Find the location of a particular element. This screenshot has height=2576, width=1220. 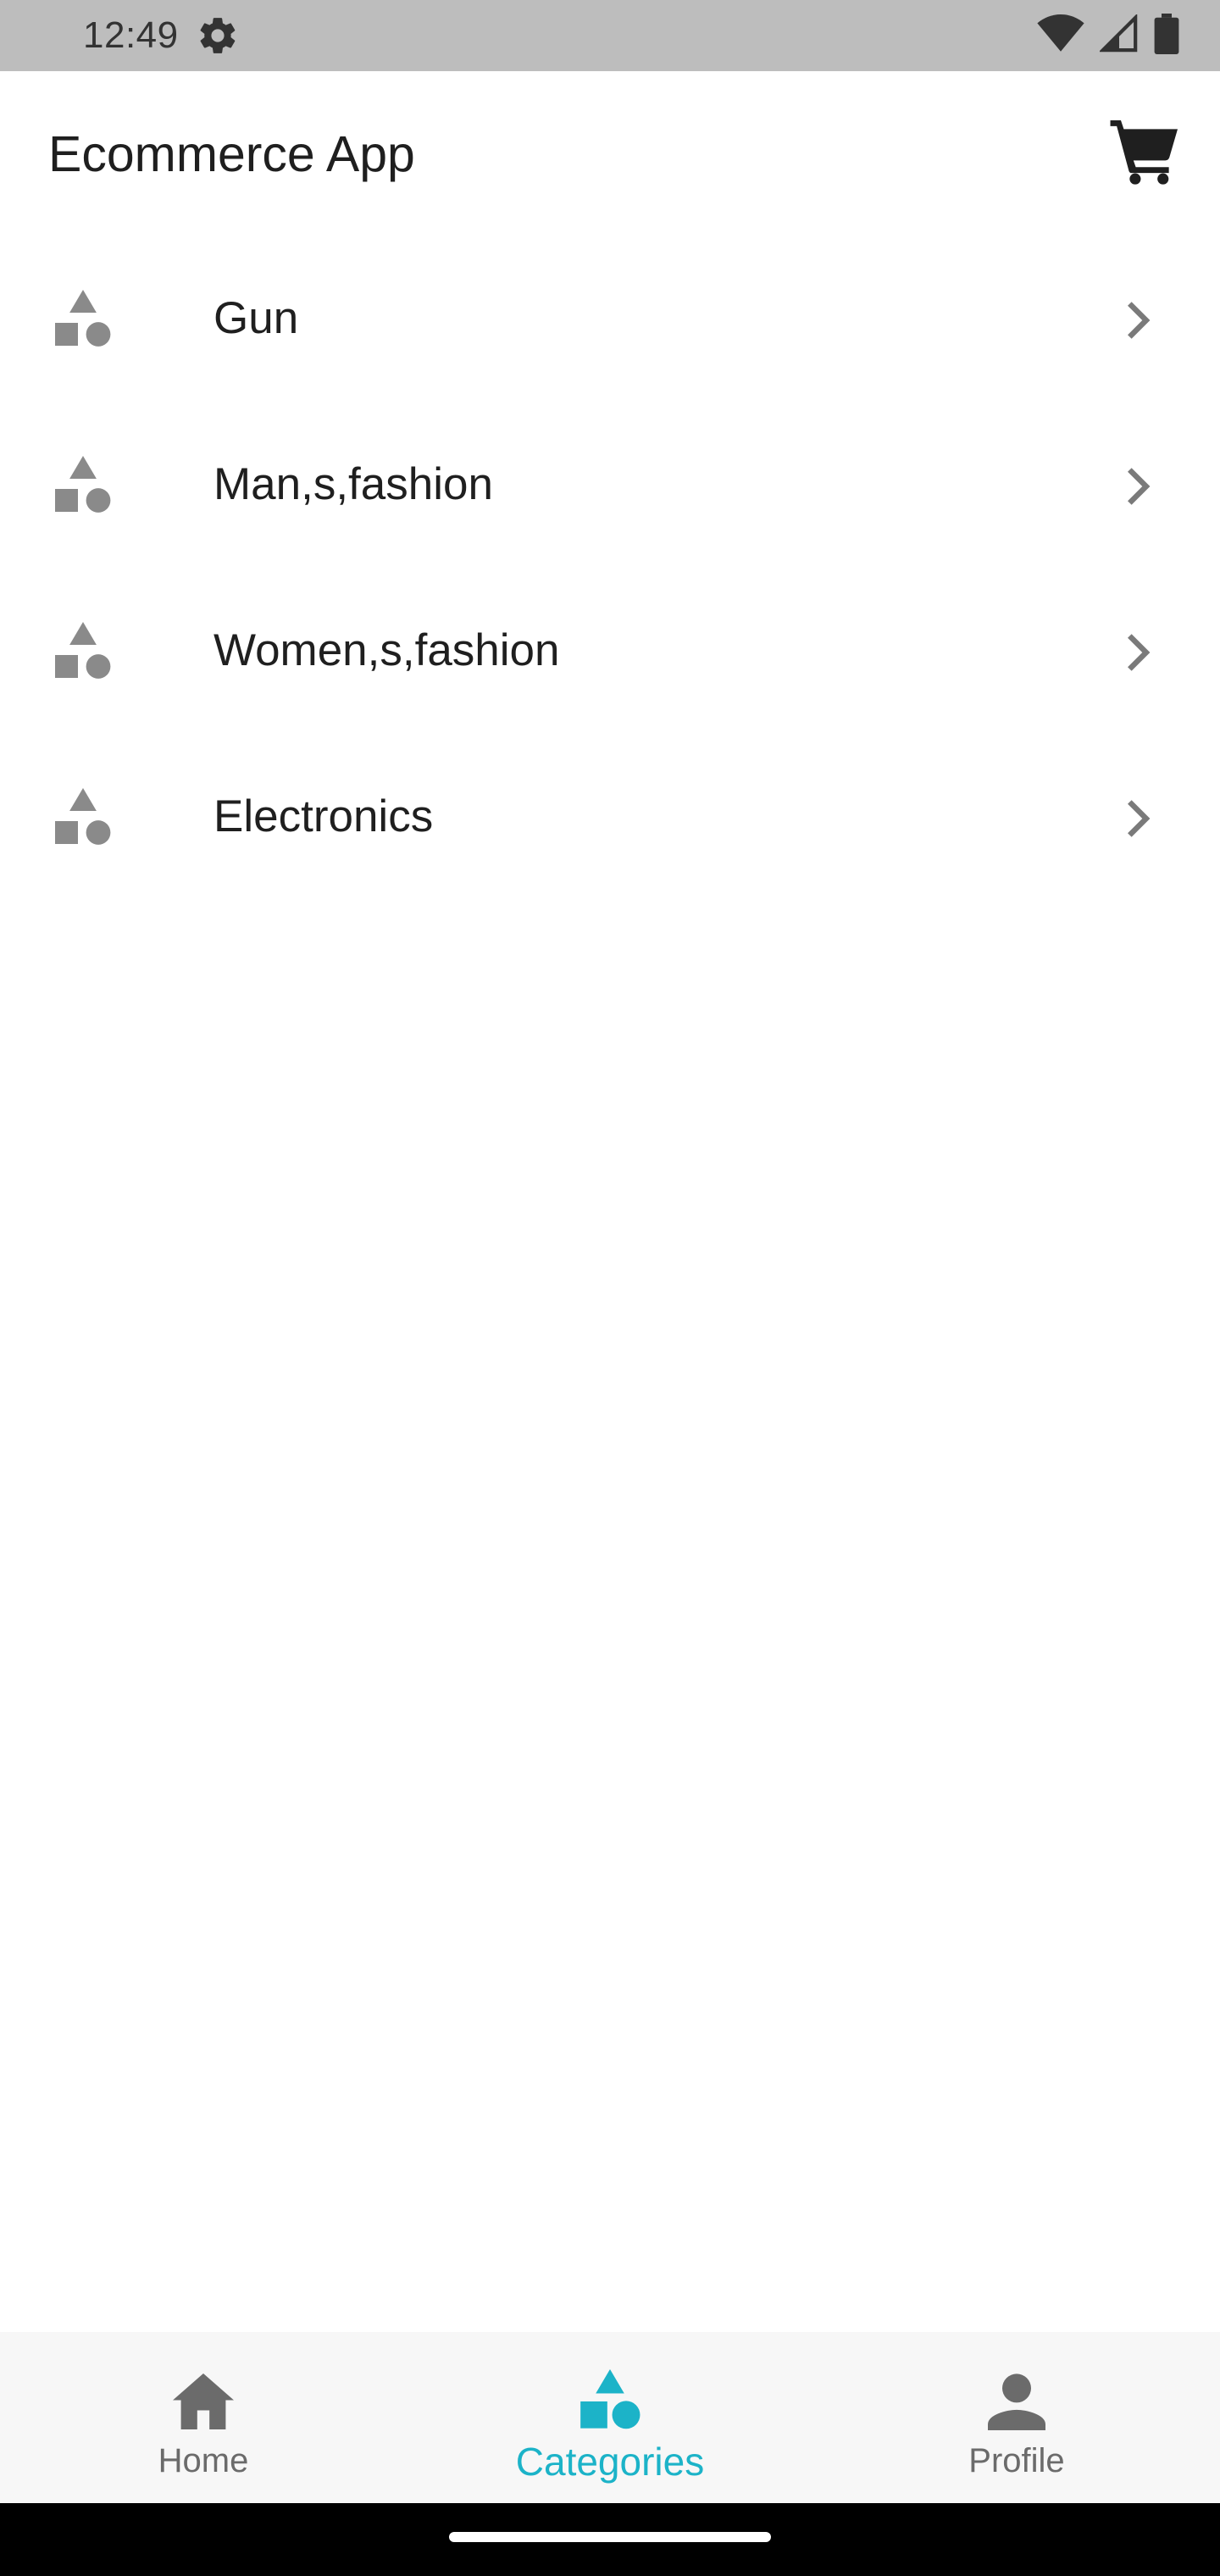

person-icon is located at coordinates (1017, 2401).